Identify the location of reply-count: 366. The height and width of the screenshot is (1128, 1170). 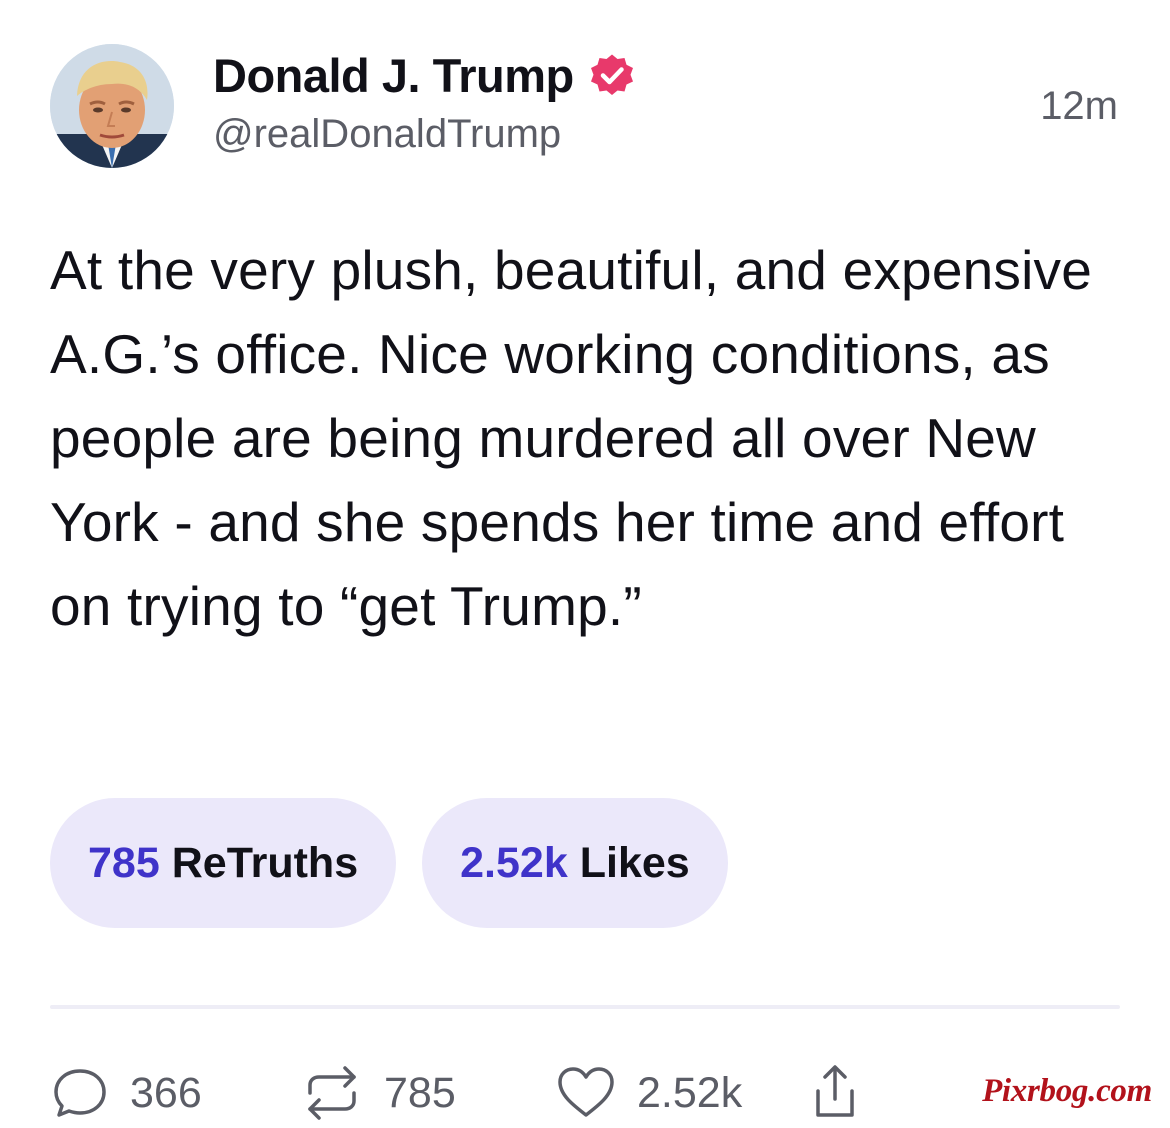
(166, 1092).